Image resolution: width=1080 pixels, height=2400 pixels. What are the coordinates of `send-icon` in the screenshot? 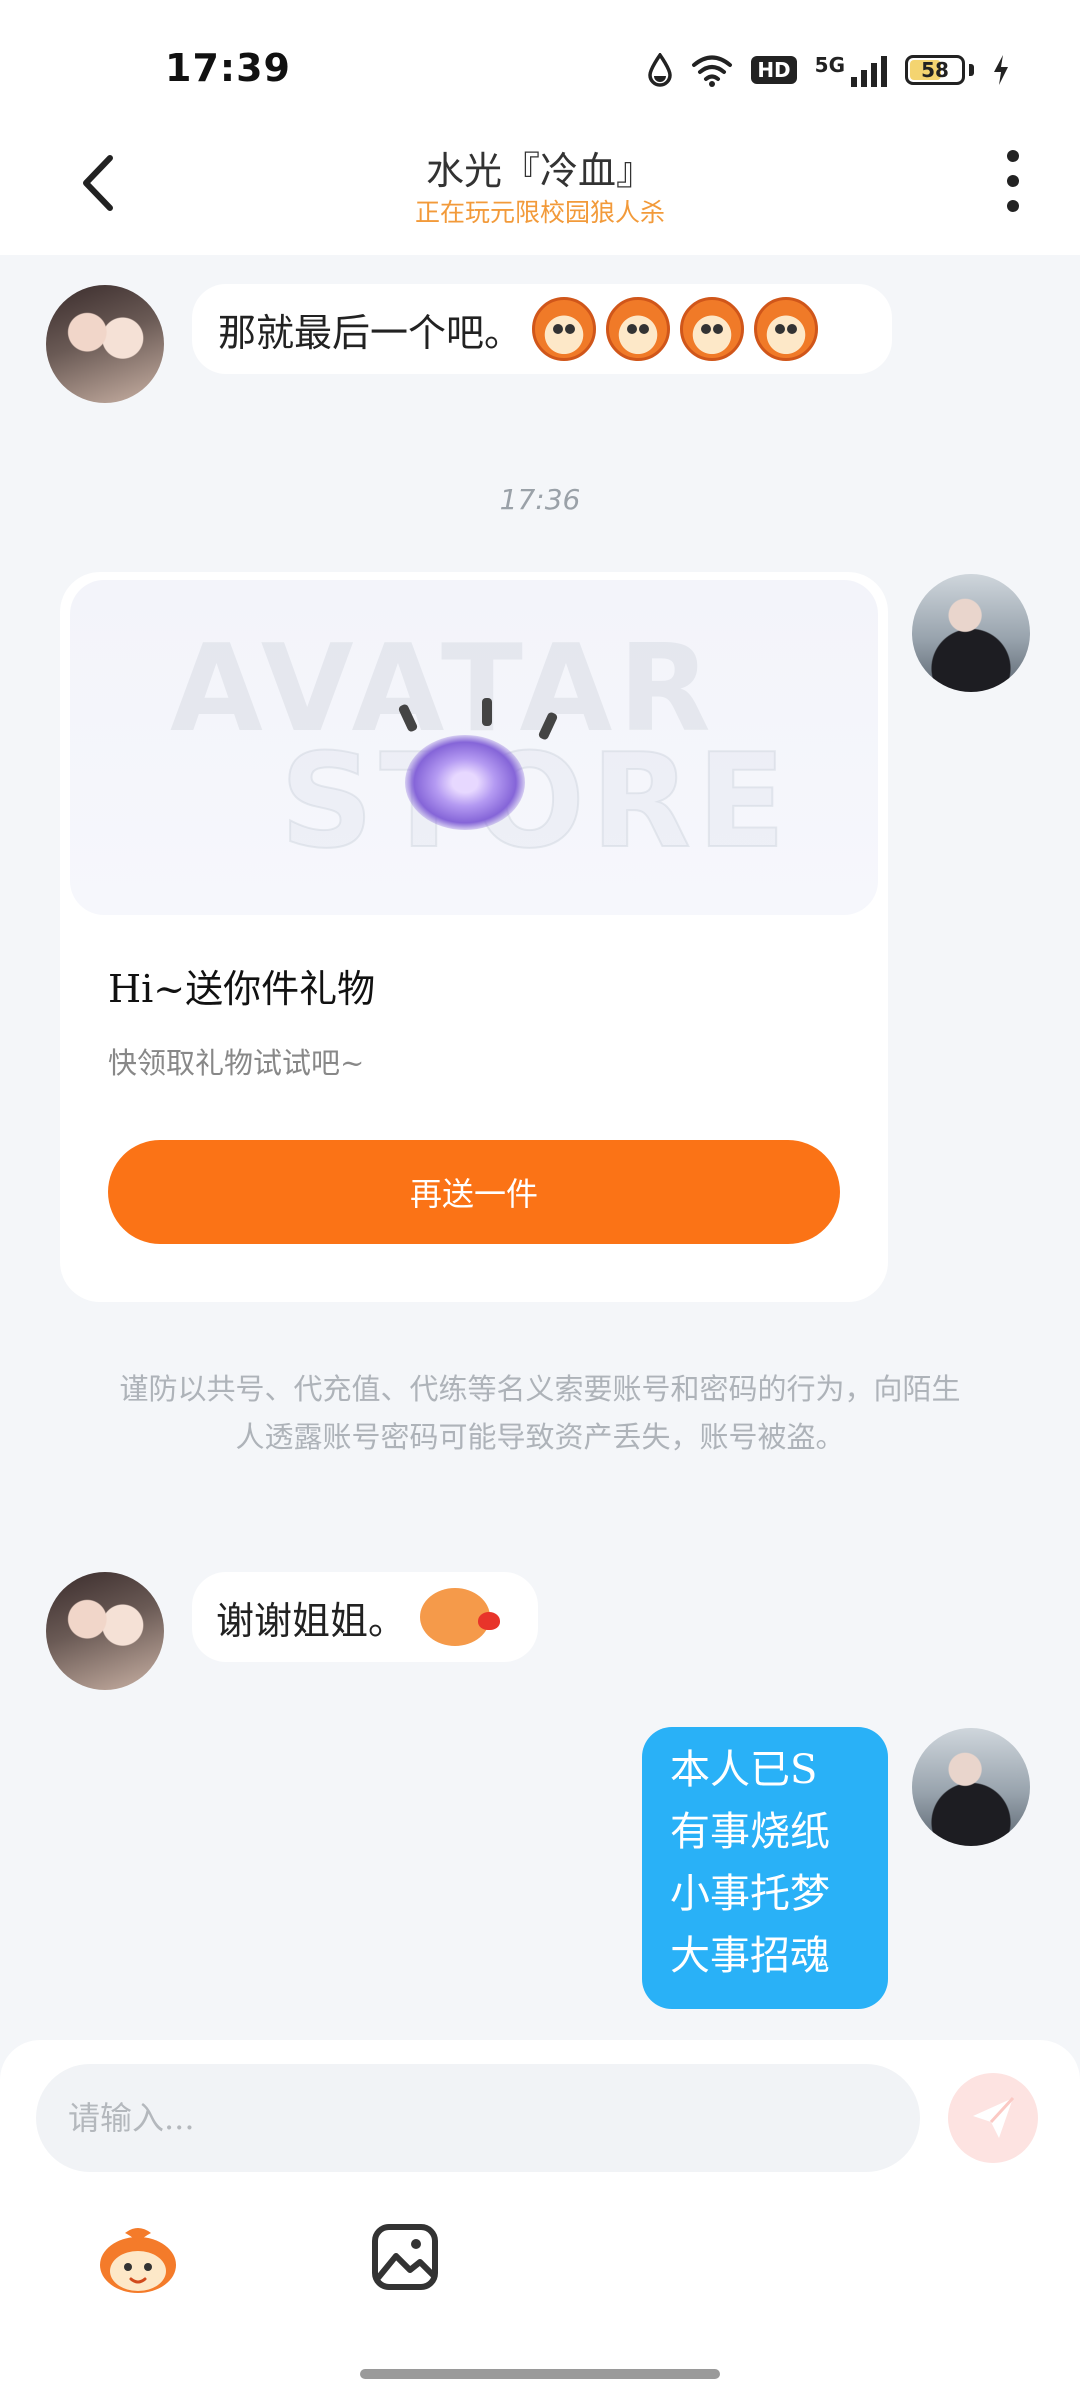 It's located at (994, 2117).